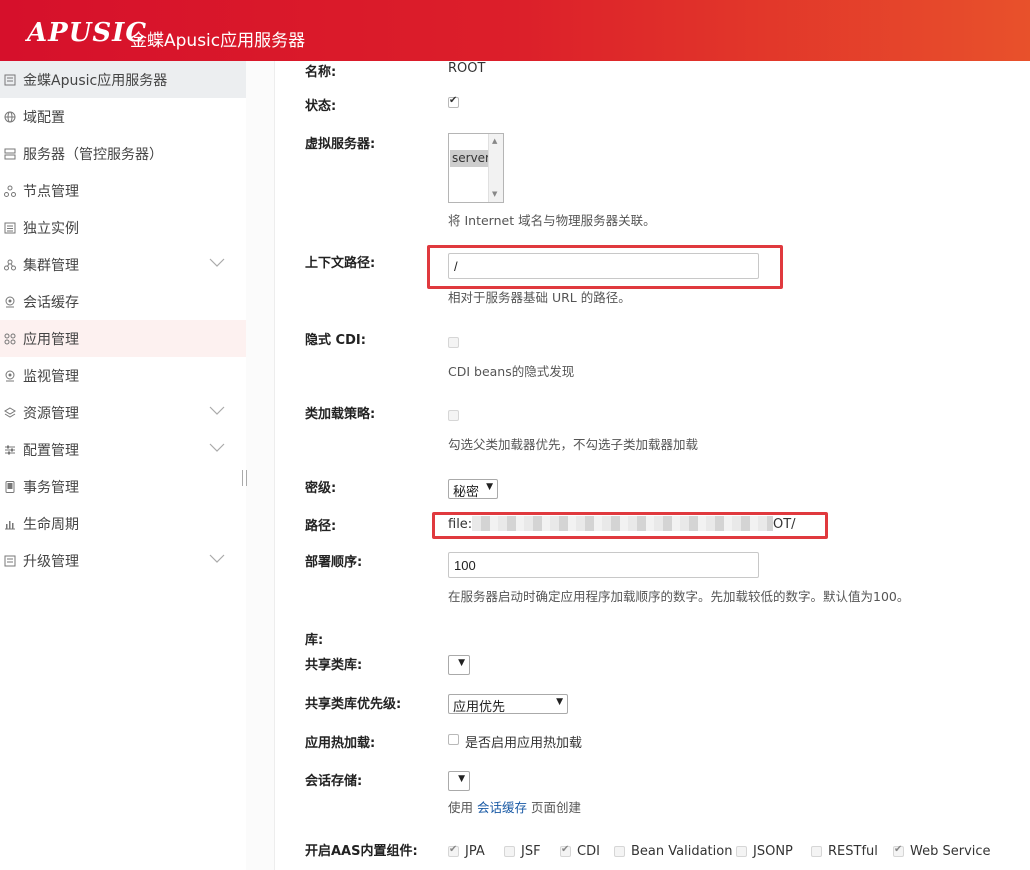  Describe the element at coordinates (334, 665) in the screenshot. I see `shared-library-label: 共享类库:` at that location.